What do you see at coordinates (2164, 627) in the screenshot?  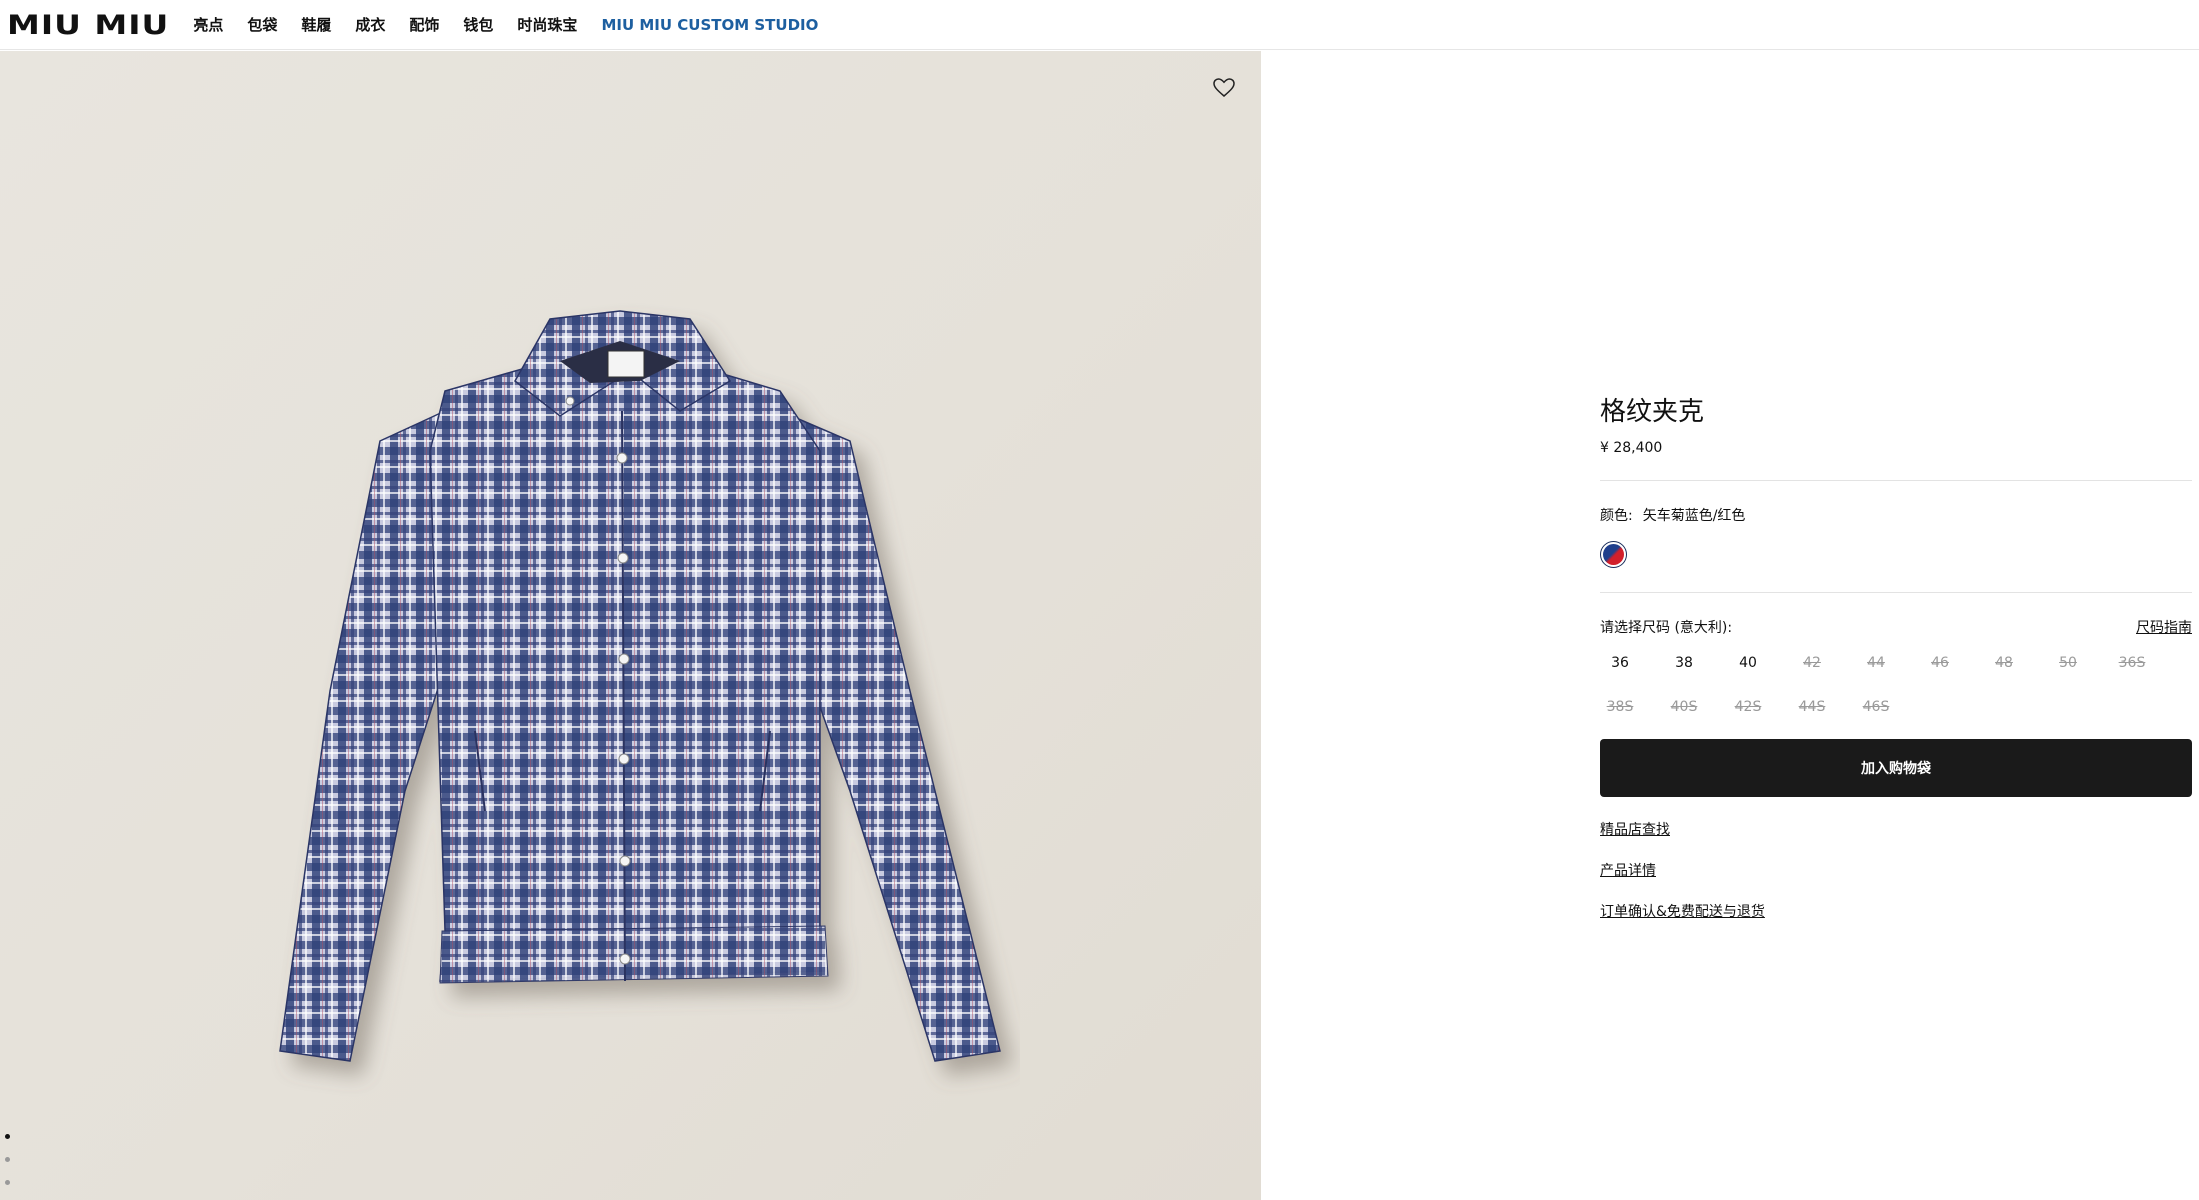 I see `size-guide-link: 尺码指南` at bounding box center [2164, 627].